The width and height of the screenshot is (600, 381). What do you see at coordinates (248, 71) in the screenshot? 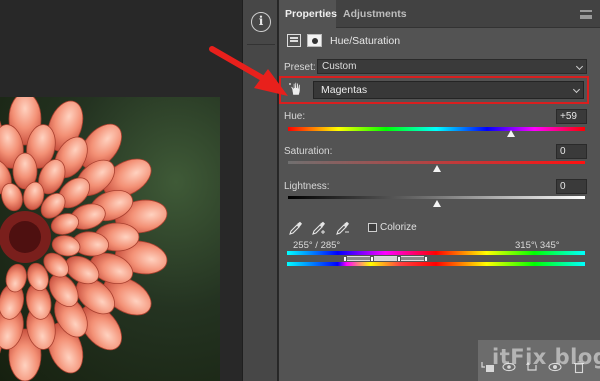
I see `red-arrow-annotation` at bounding box center [248, 71].